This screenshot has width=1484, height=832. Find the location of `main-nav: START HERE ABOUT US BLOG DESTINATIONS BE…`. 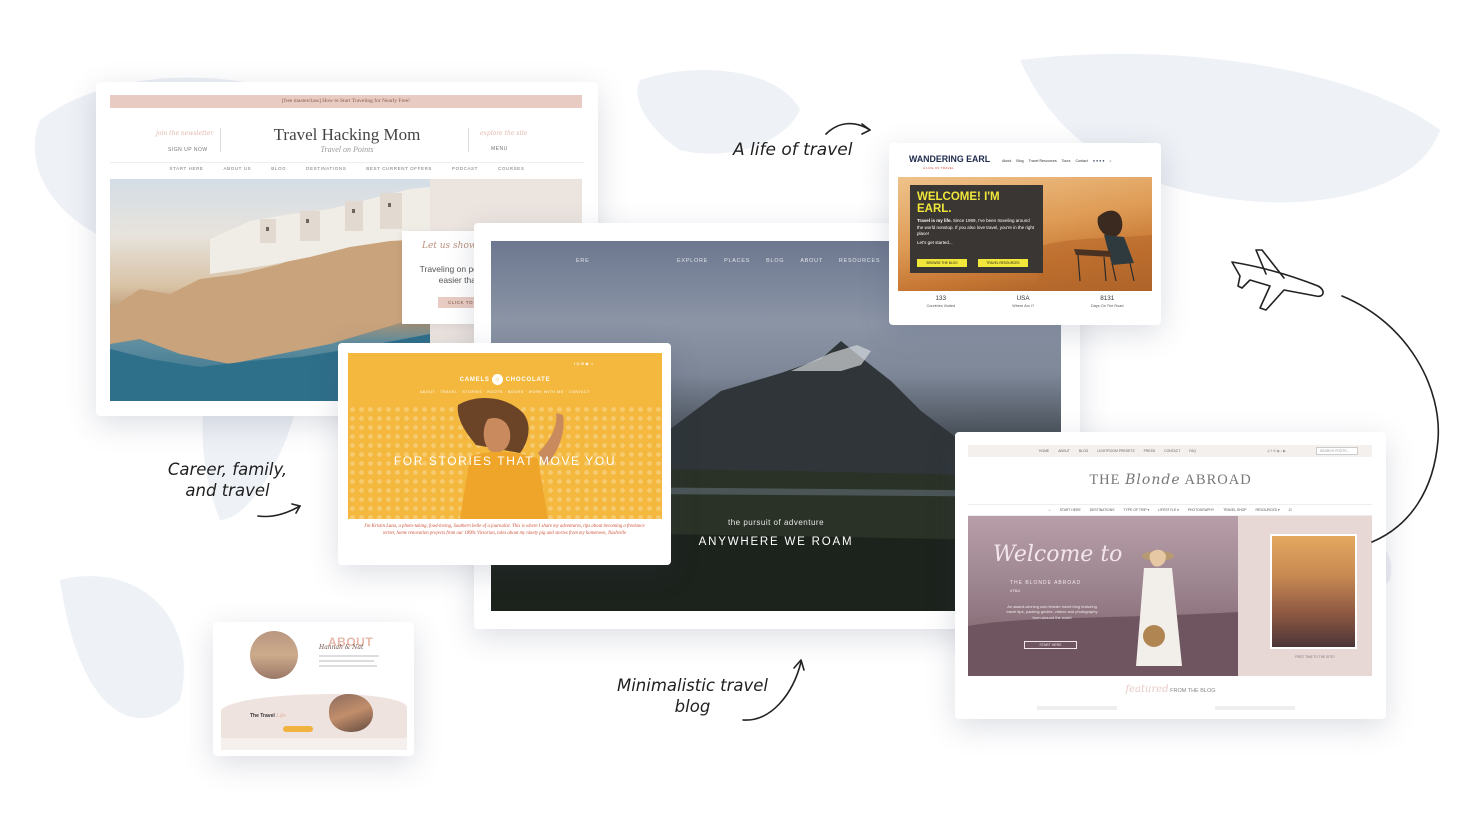

main-nav: START HERE ABOUT US BLOG DESTINATIONS BE… is located at coordinates (347, 170).